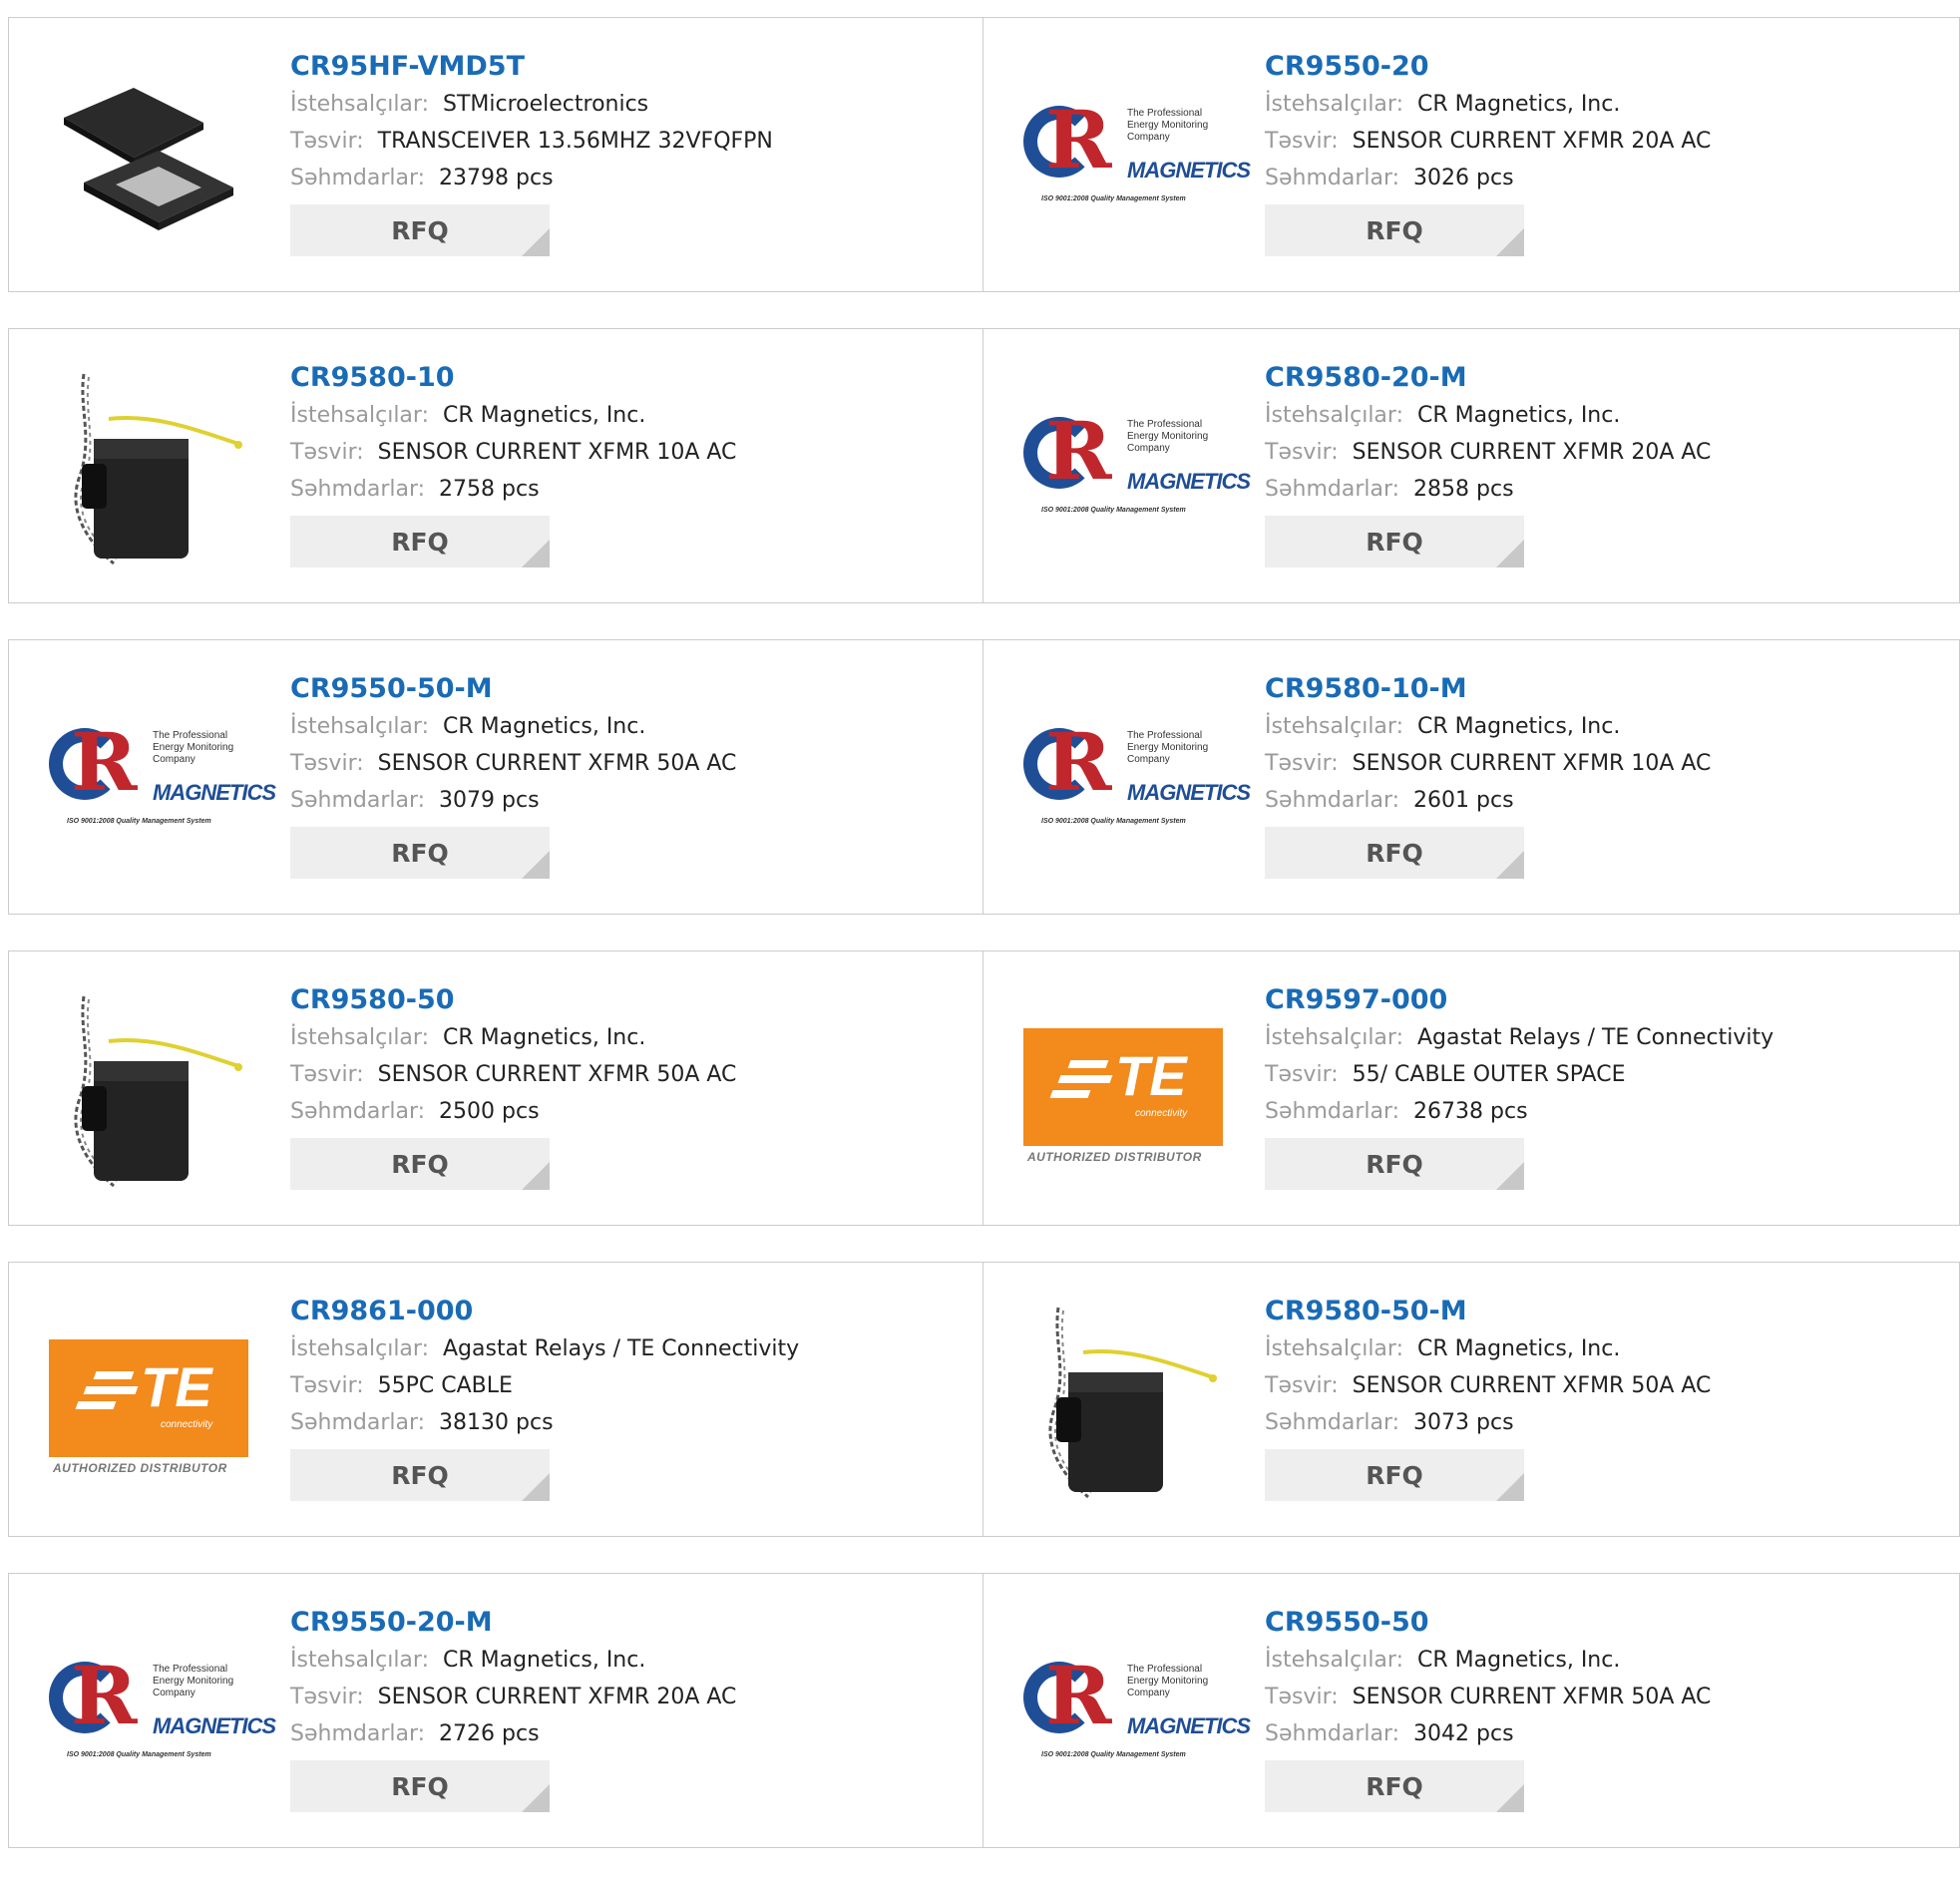 The image size is (1960, 1884). I want to click on part-number-link: CR95HF-VMD5T, so click(531, 67).